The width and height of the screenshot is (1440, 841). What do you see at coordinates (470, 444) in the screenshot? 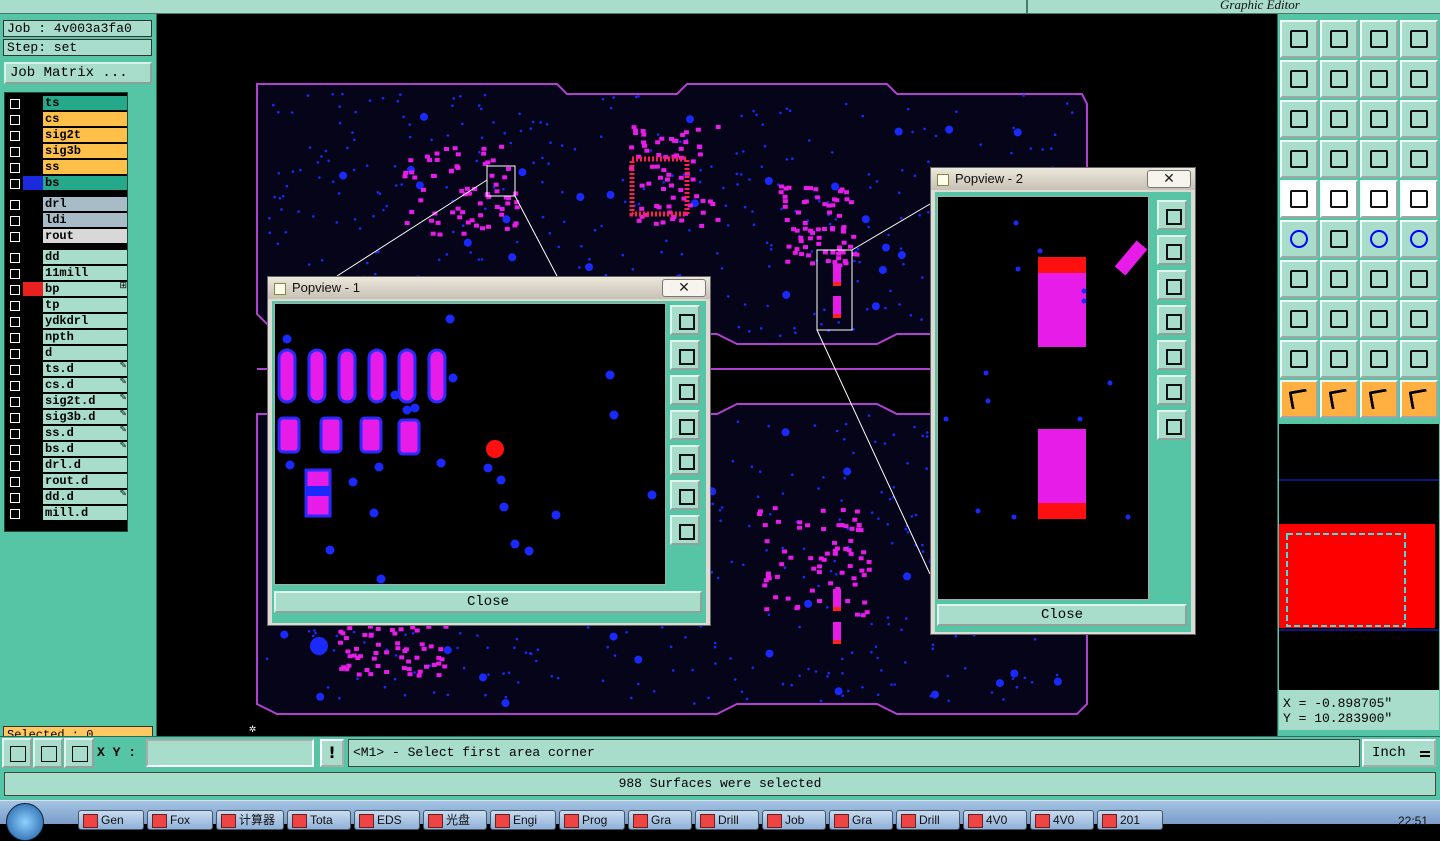
I see `popview-1-canvas` at bounding box center [470, 444].